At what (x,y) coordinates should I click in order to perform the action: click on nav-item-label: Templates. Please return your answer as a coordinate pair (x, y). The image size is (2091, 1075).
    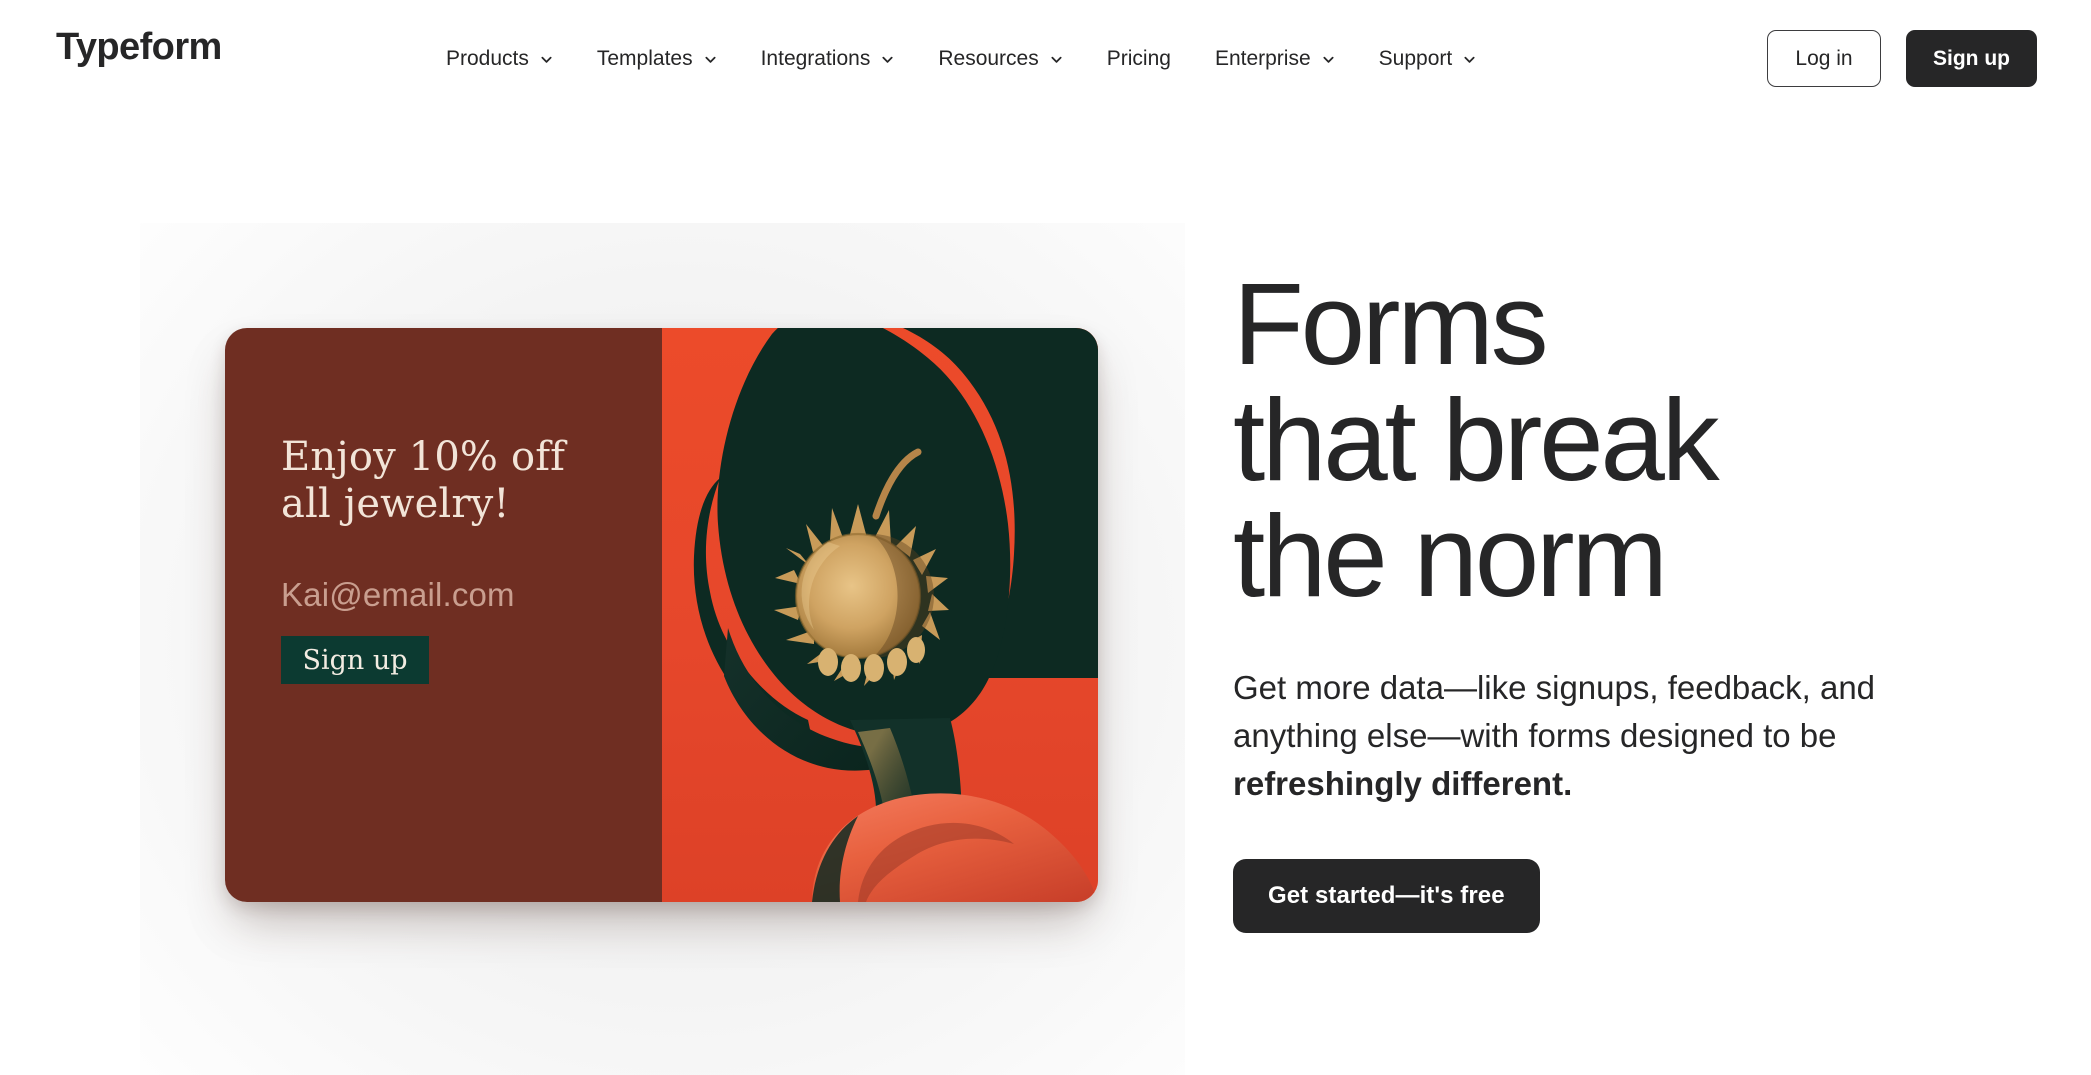
    Looking at the image, I should click on (644, 58).